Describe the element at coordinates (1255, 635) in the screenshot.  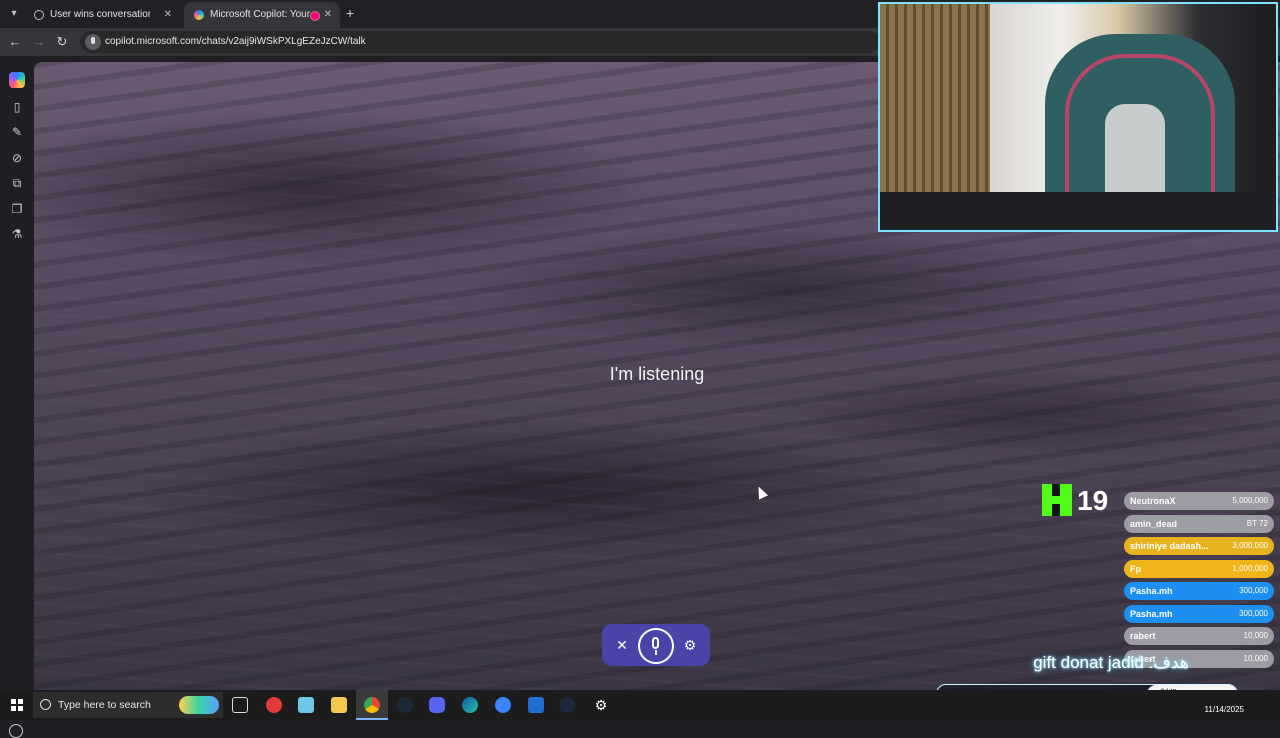
I see `donation-amount: 10,000` at that location.